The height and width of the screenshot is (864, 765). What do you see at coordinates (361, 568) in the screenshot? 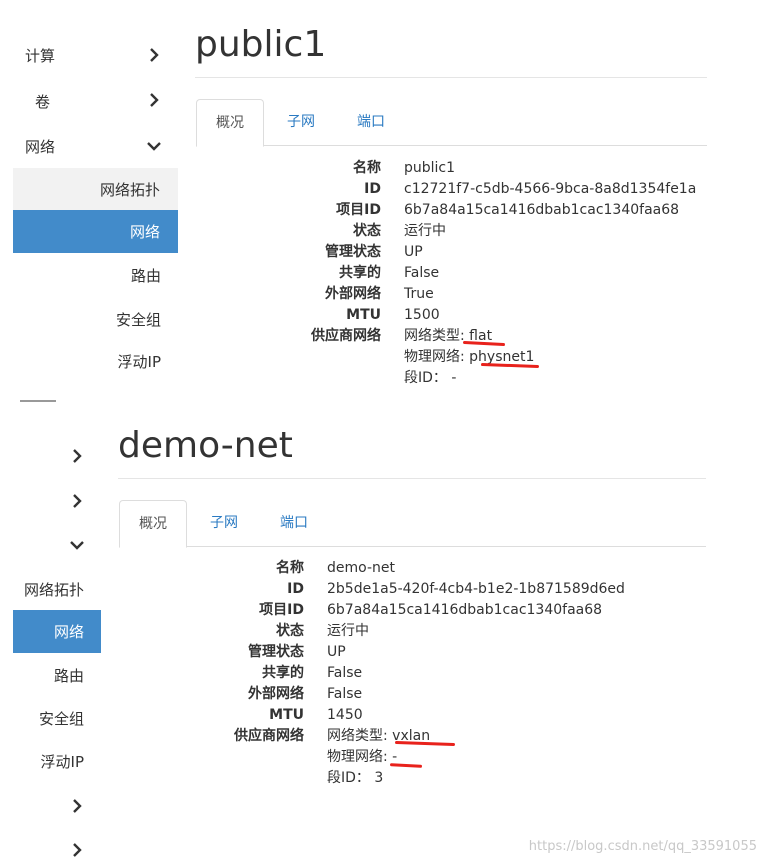
I see `detail-value: demo-net` at bounding box center [361, 568].